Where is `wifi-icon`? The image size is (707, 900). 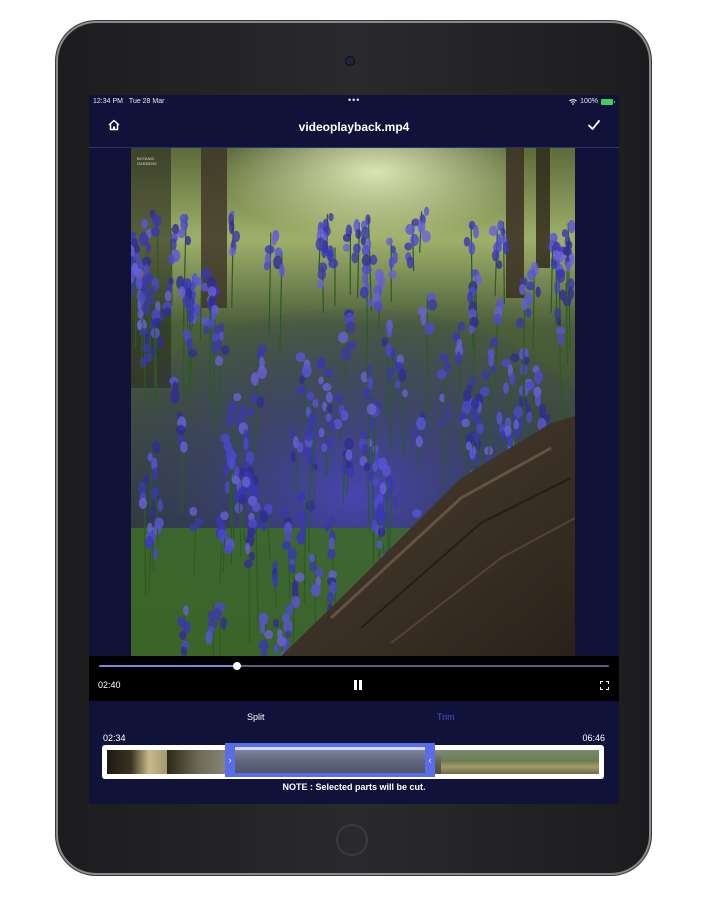
wifi-icon is located at coordinates (573, 101).